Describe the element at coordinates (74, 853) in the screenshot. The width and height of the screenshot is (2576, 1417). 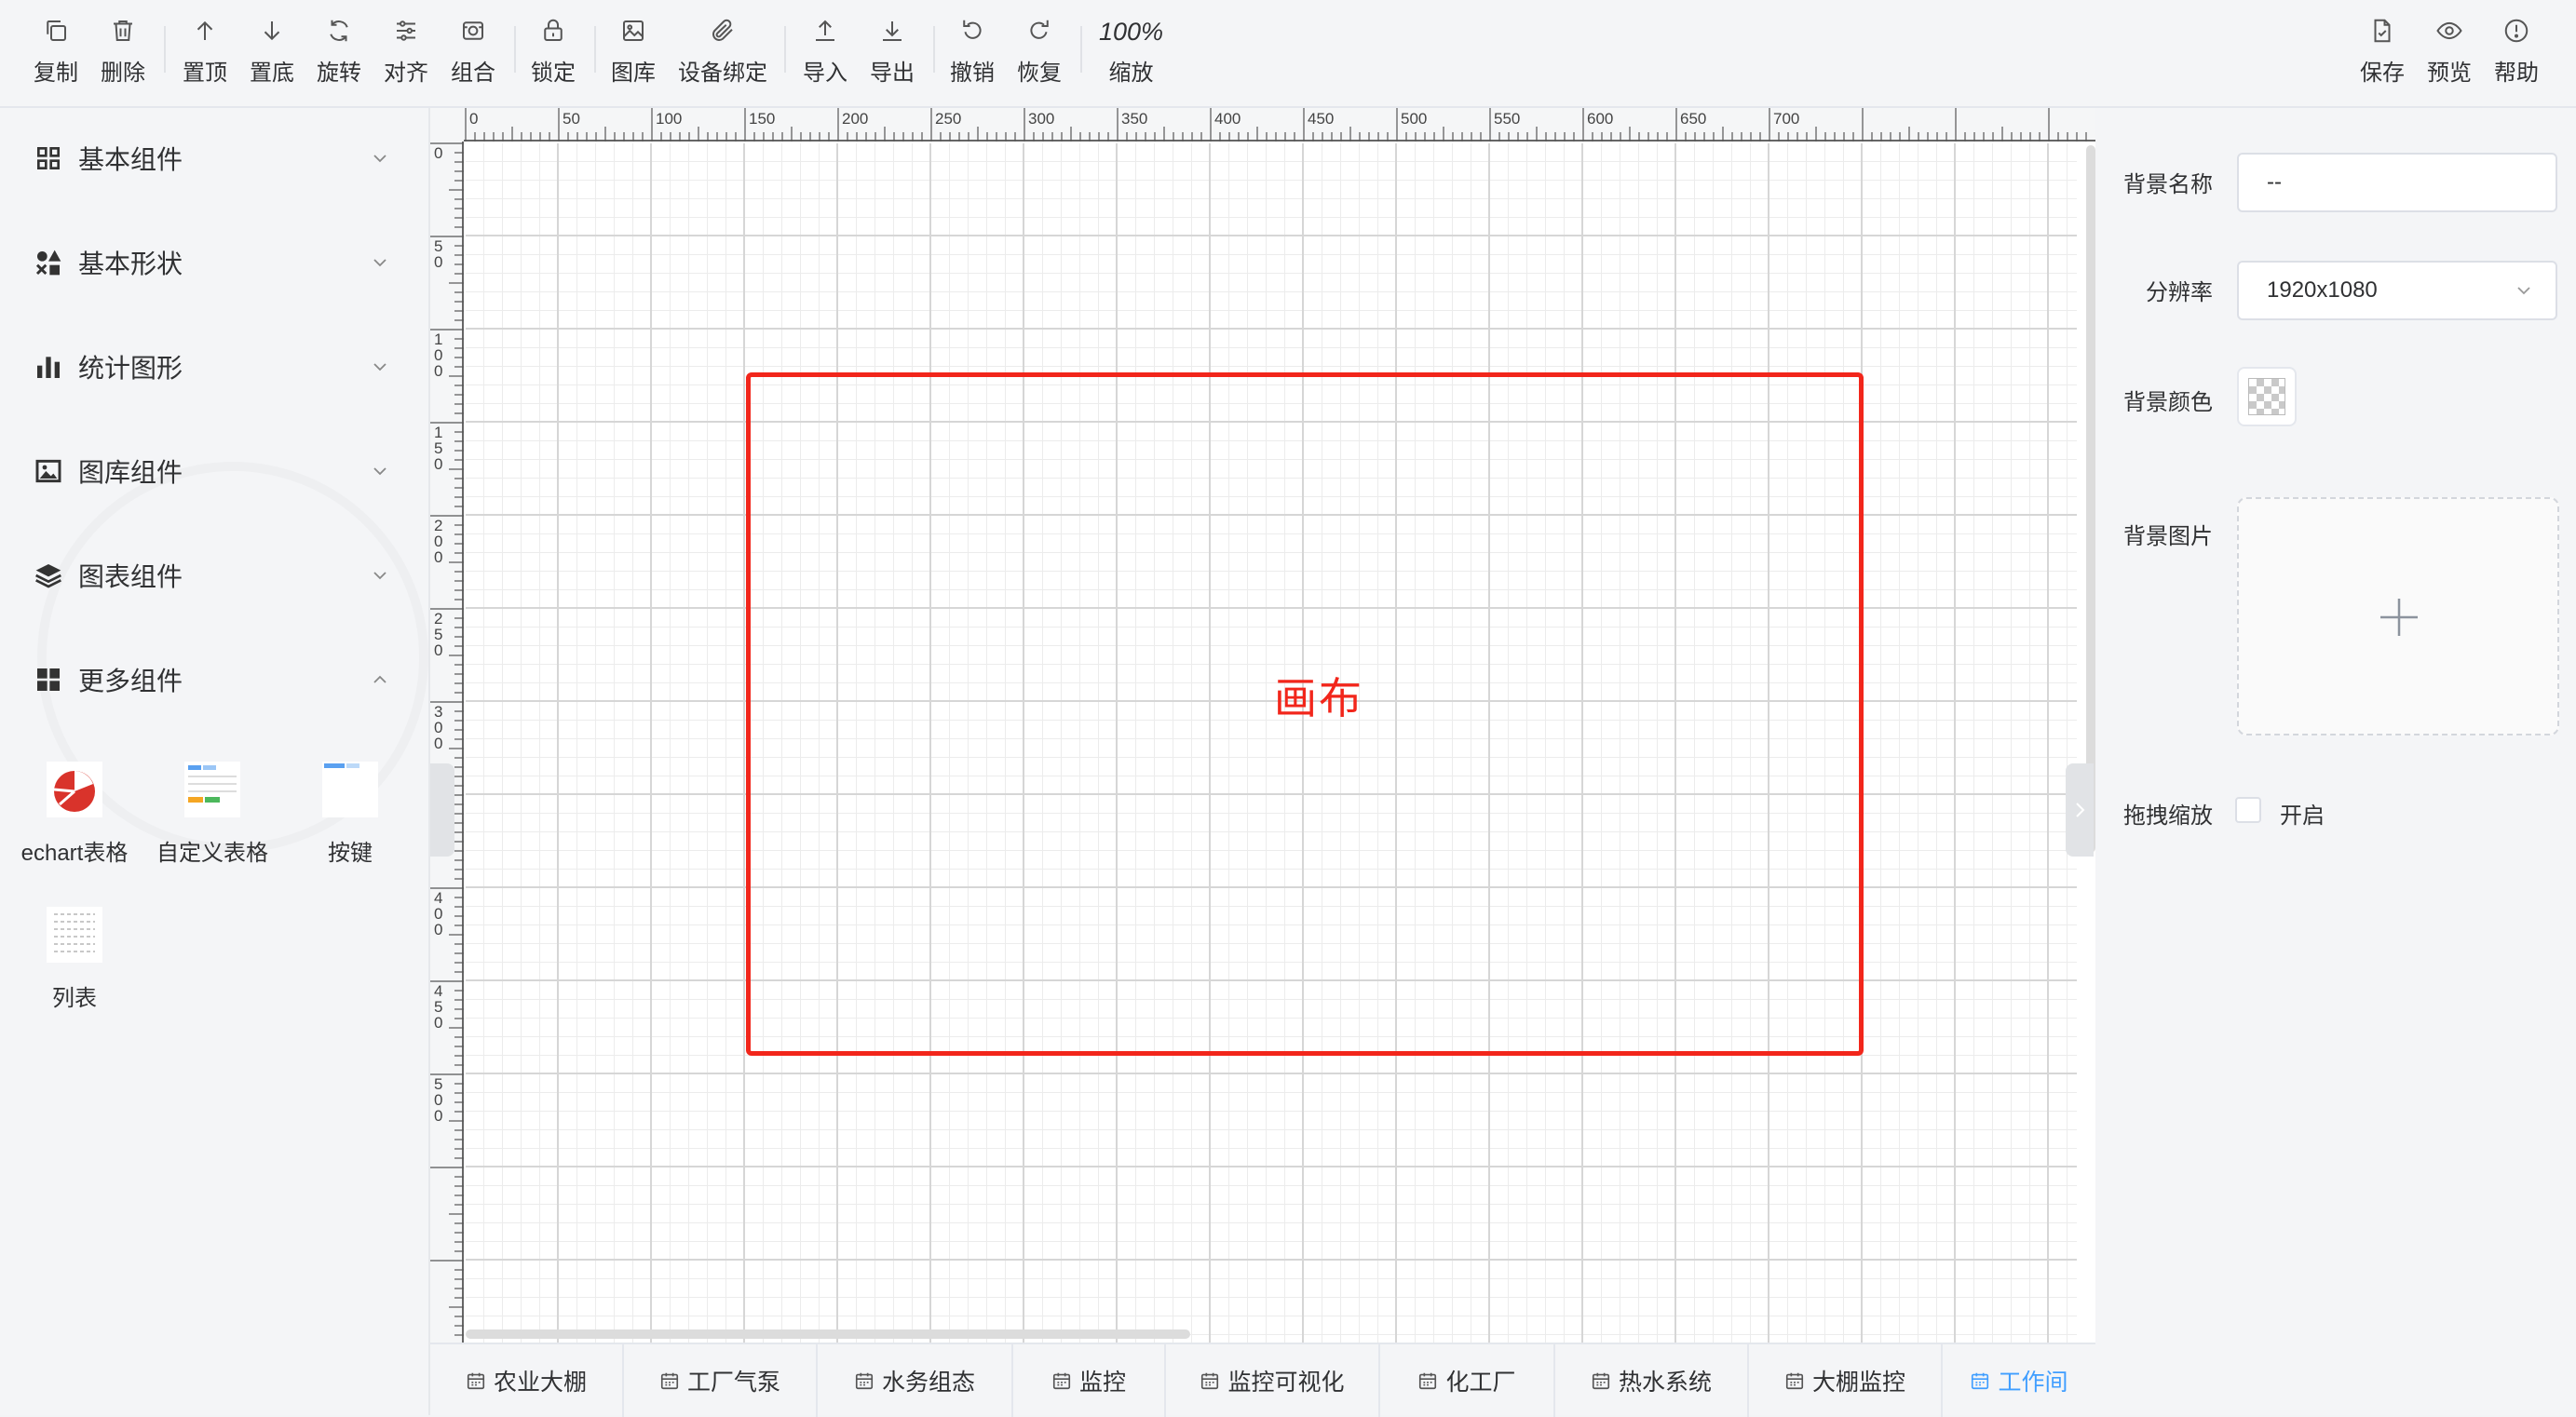
I see `component-label: echart表格` at that location.